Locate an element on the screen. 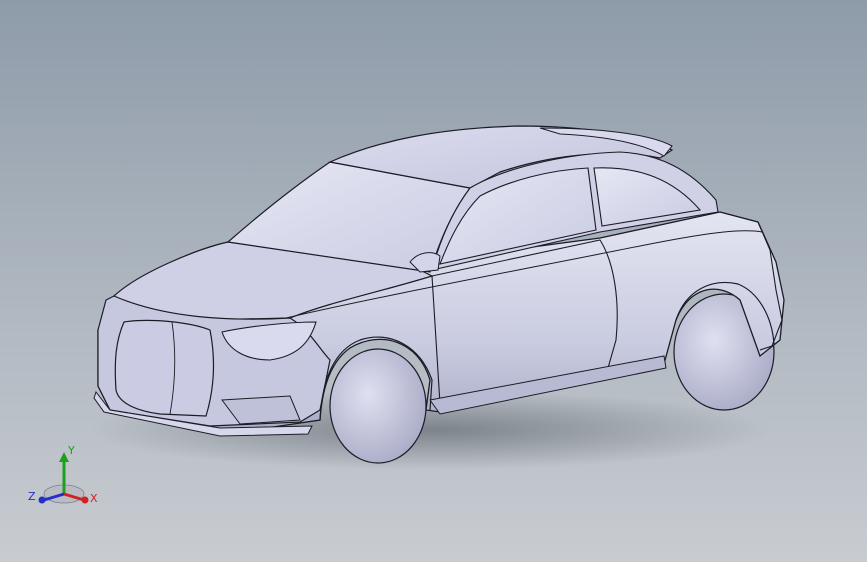  orientation-triad: Y X Z is located at coordinates (66, 477).